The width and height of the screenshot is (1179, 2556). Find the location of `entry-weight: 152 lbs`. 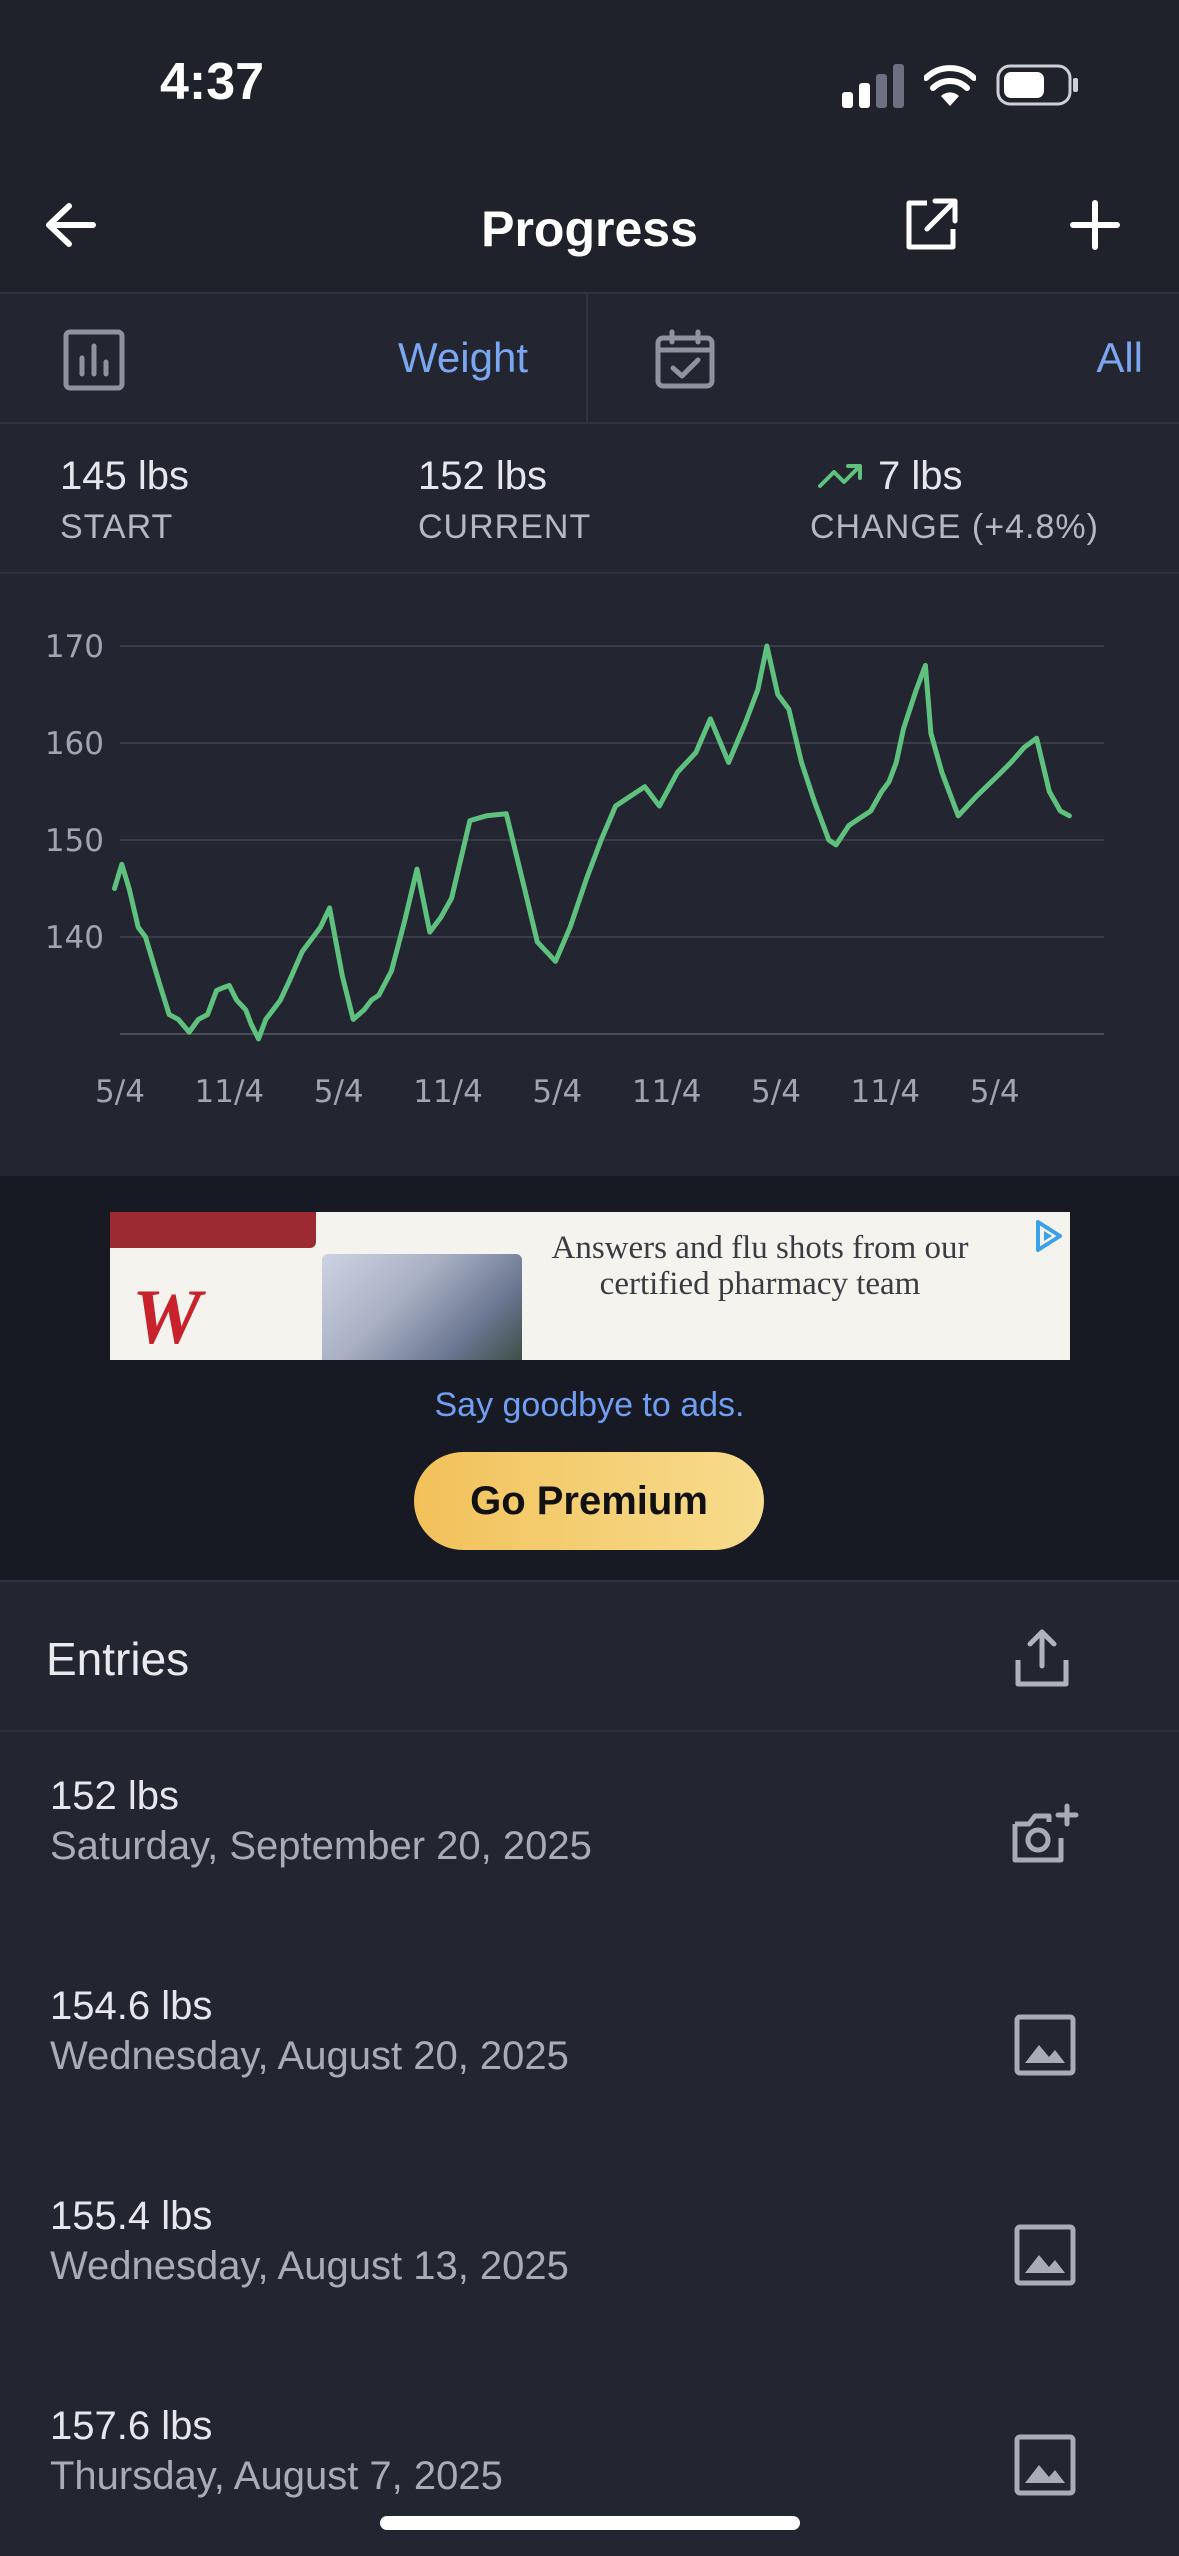

entry-weight: 152 lbs is located at coordinates (114, 1796).